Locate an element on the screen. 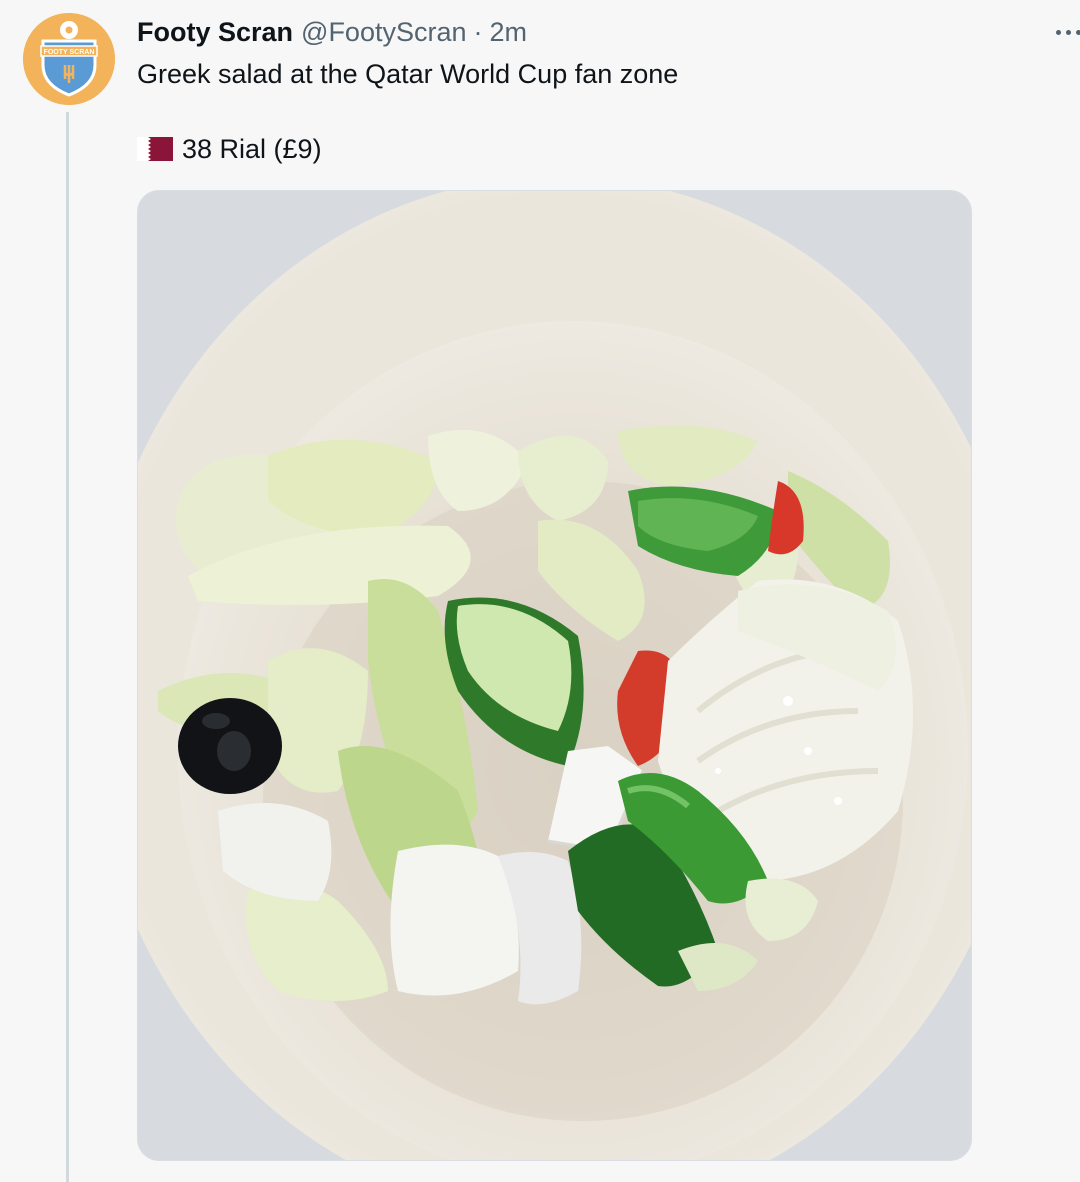 This screenshot has width=1080, height=1182. tweet-header: Footy Scran @FootyScran · 2m is located at coordinates (332, 32).